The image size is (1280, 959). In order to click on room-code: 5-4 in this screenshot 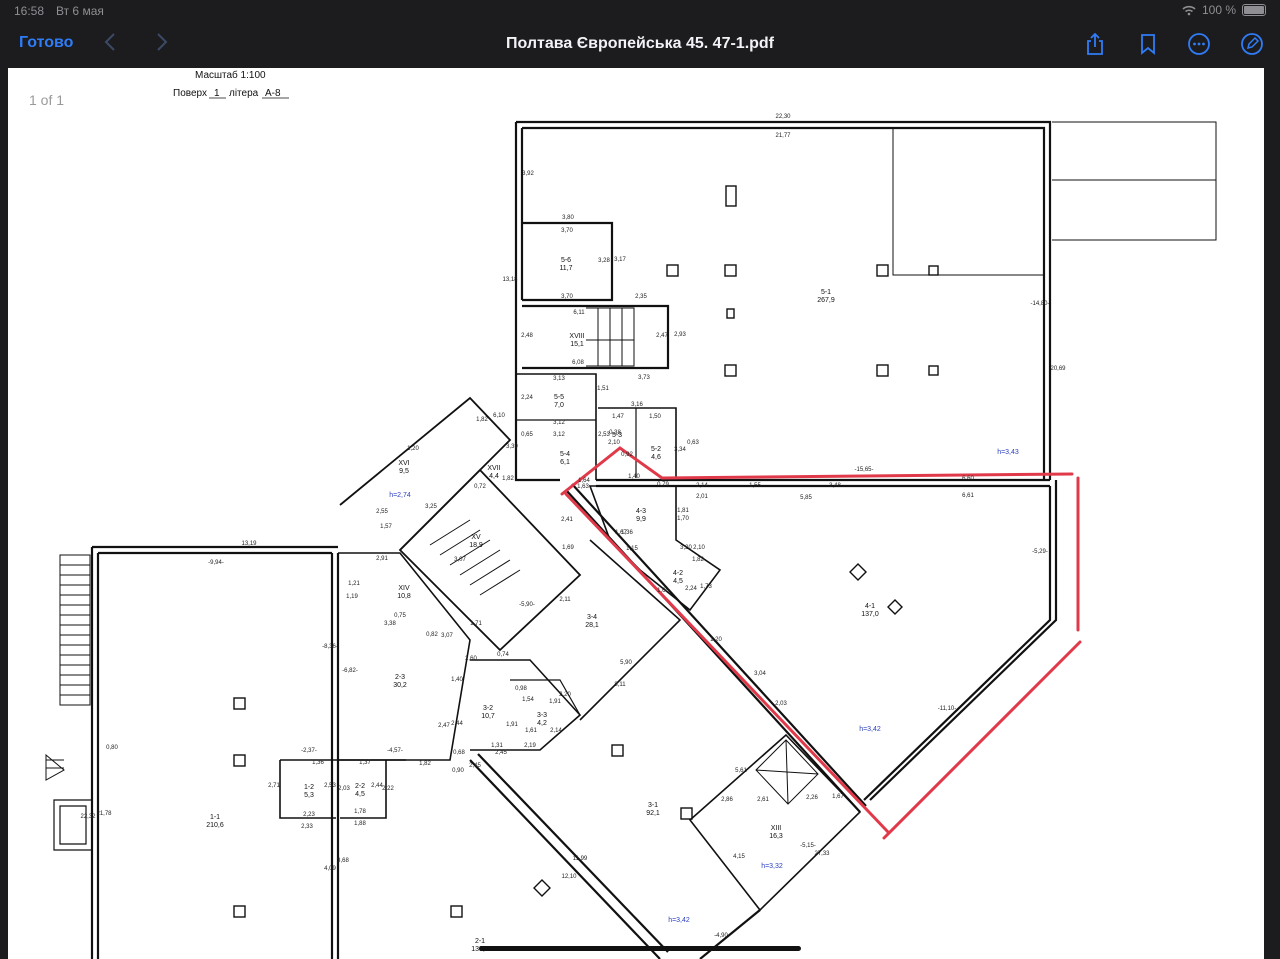, I will do `click(565, 454)`.